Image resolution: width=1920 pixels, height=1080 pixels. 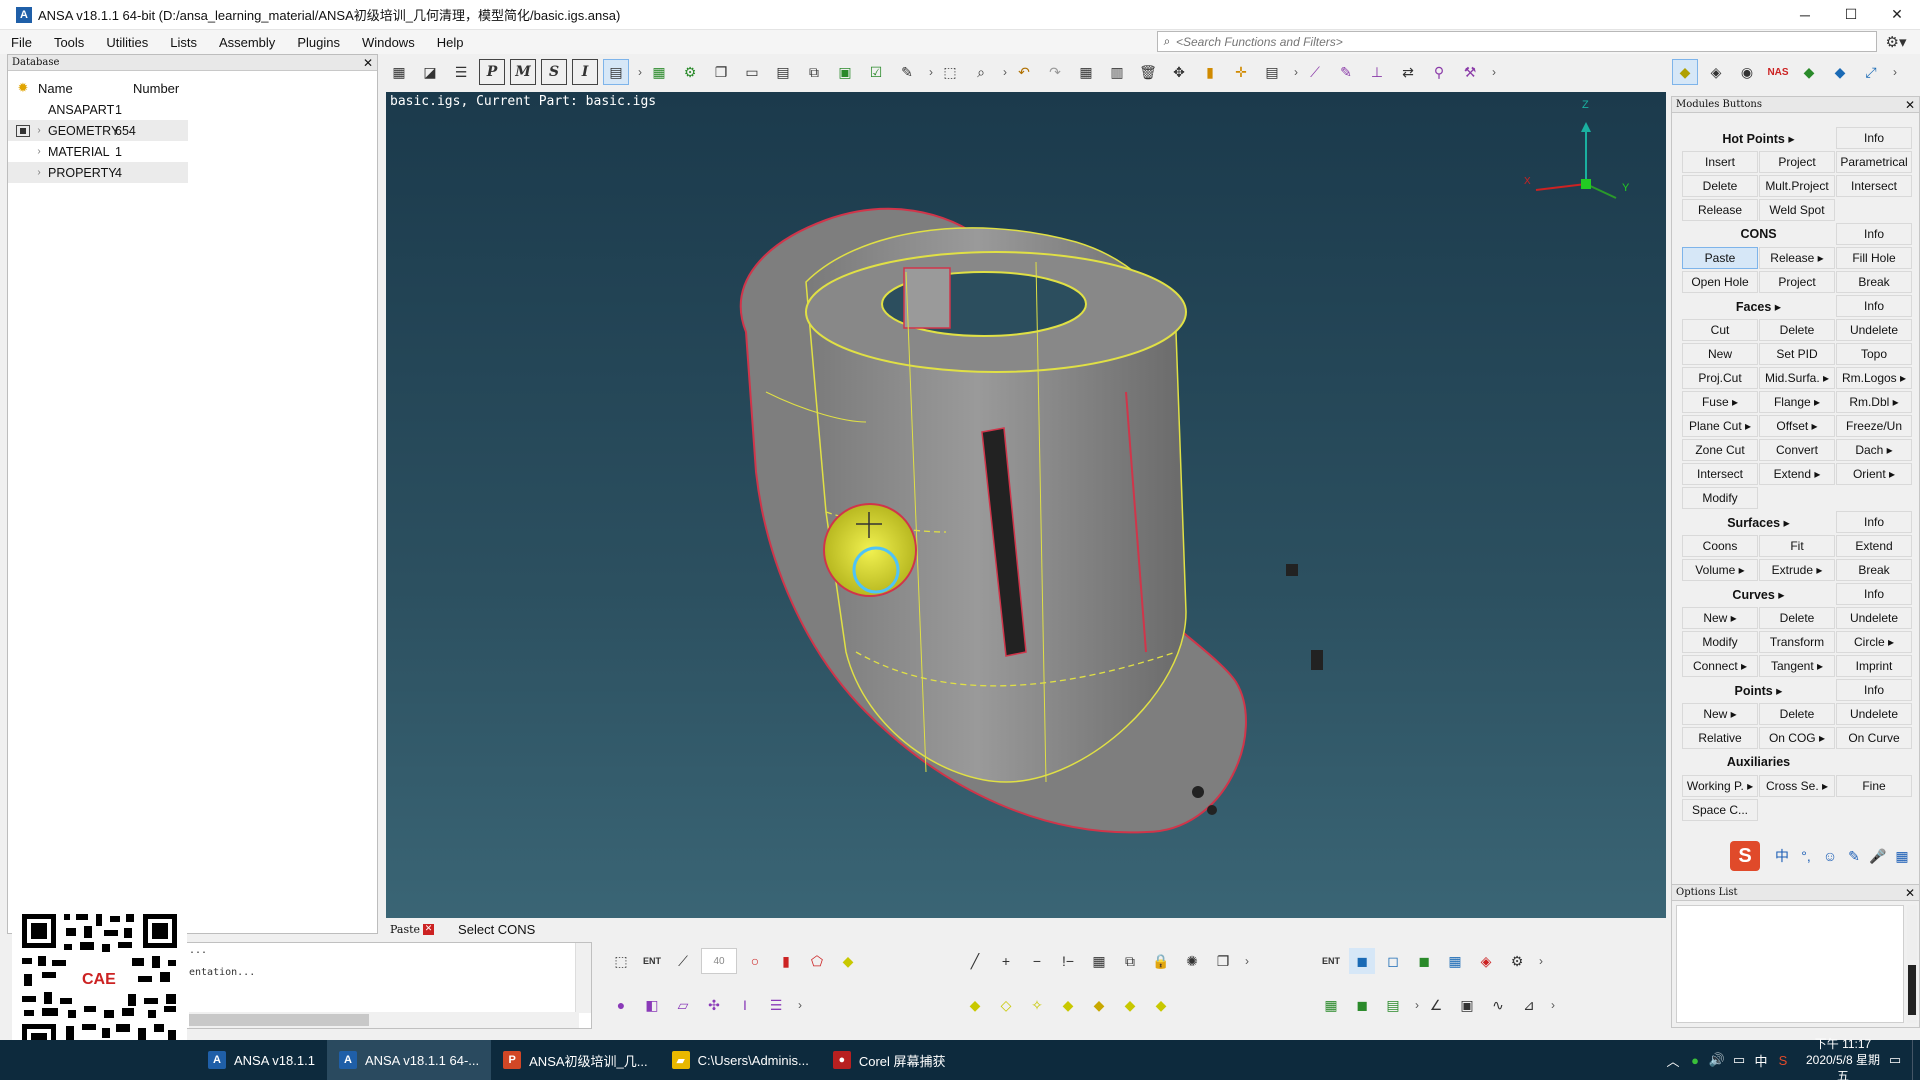 I want to click on module-button: Paste, so click(x=1720, y=258).